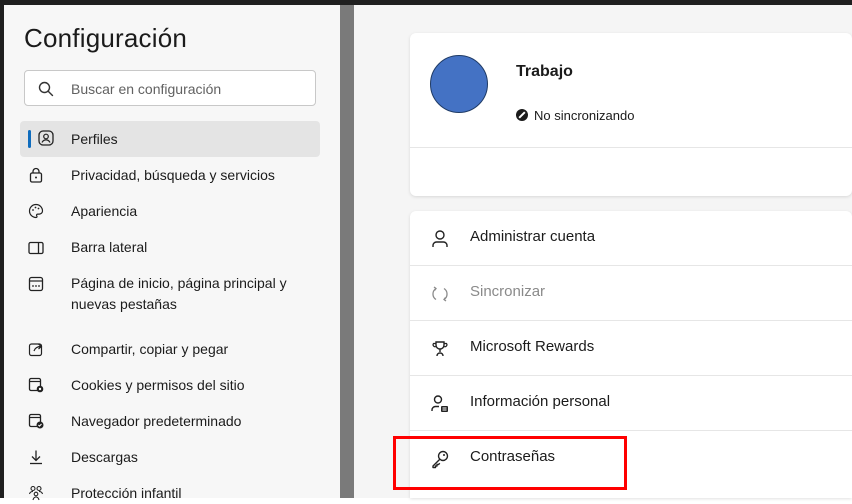 The height and width of the screenshot is (504, 852). Describe the element at coordinates (544, 71) in the screenshot. I see `profile-name: Trabajo` at that location.